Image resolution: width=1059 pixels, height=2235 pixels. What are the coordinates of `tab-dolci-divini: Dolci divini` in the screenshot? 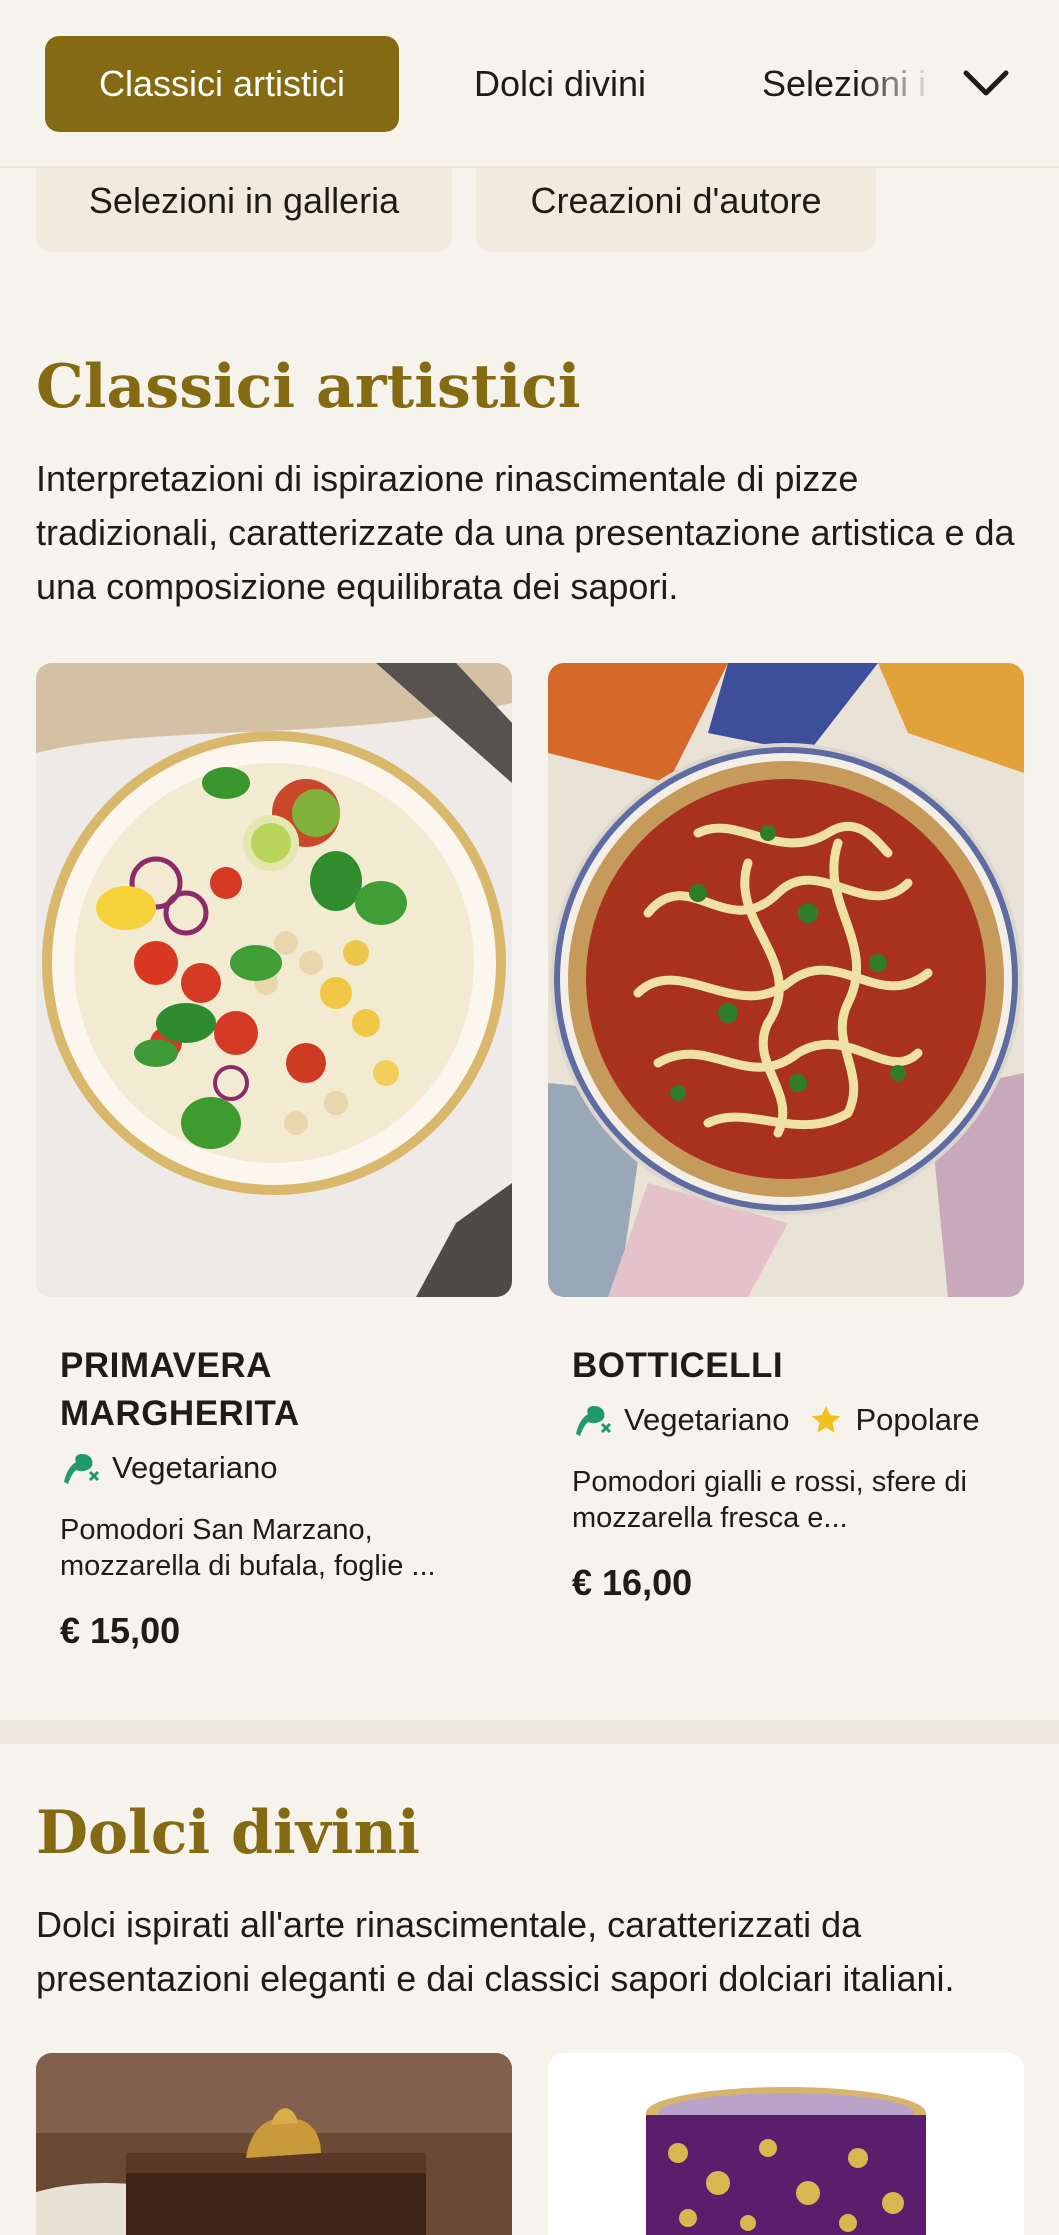 It's located at (560, 84).